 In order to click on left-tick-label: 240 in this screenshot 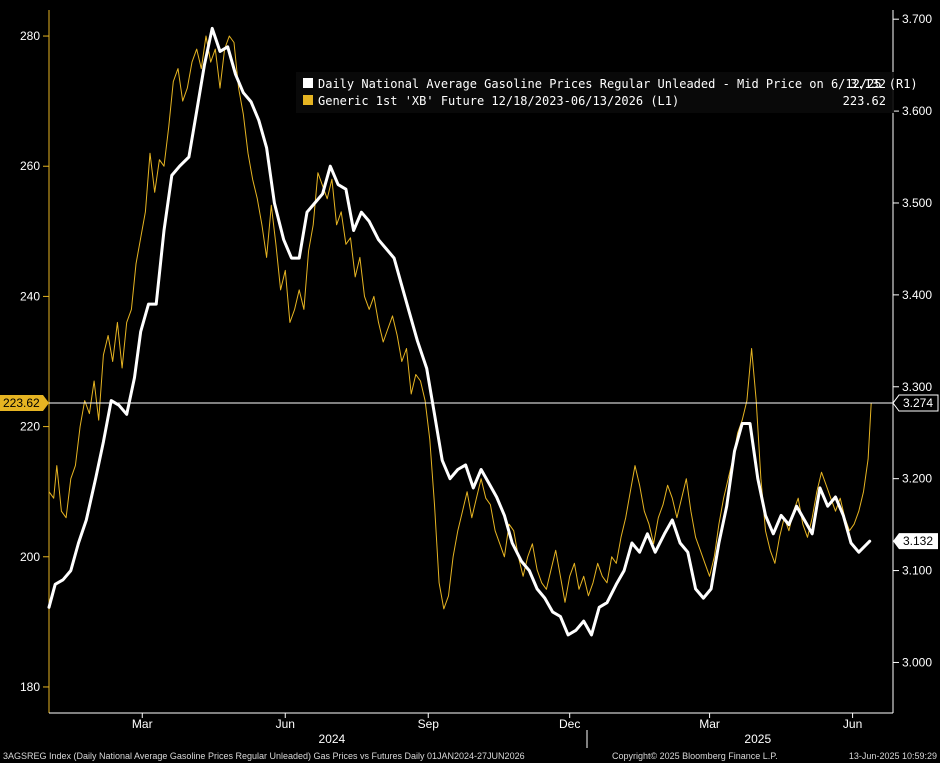, I will do `click(30, 296)`.